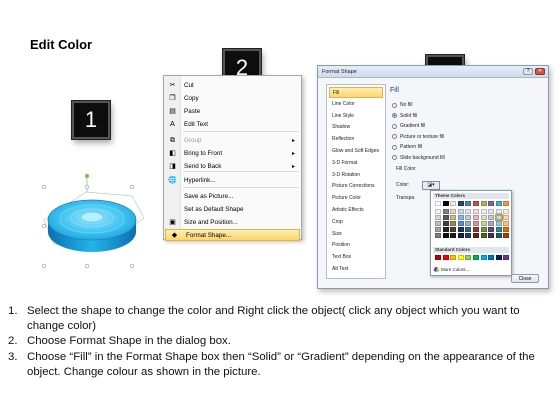 The image size is (560, 420). Describe the element at coordinates (402, 105) in the screenshot. I see `fill-option-no-fill: No fill` at that location.